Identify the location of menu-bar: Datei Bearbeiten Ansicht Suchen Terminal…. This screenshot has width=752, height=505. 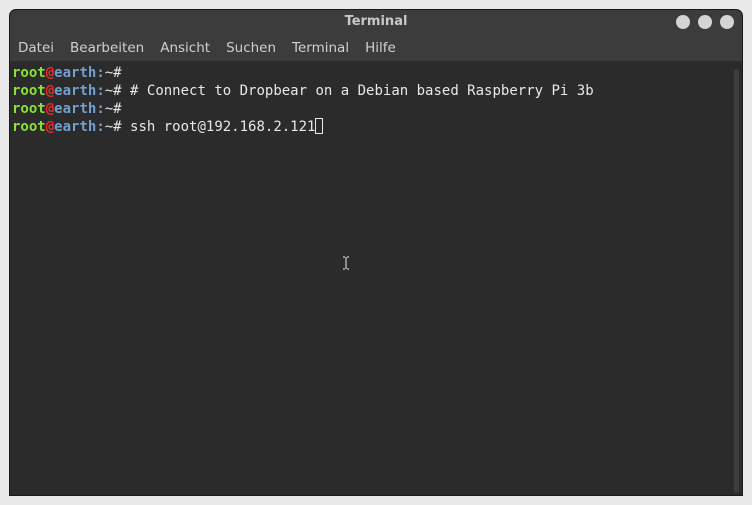
(376, 48).